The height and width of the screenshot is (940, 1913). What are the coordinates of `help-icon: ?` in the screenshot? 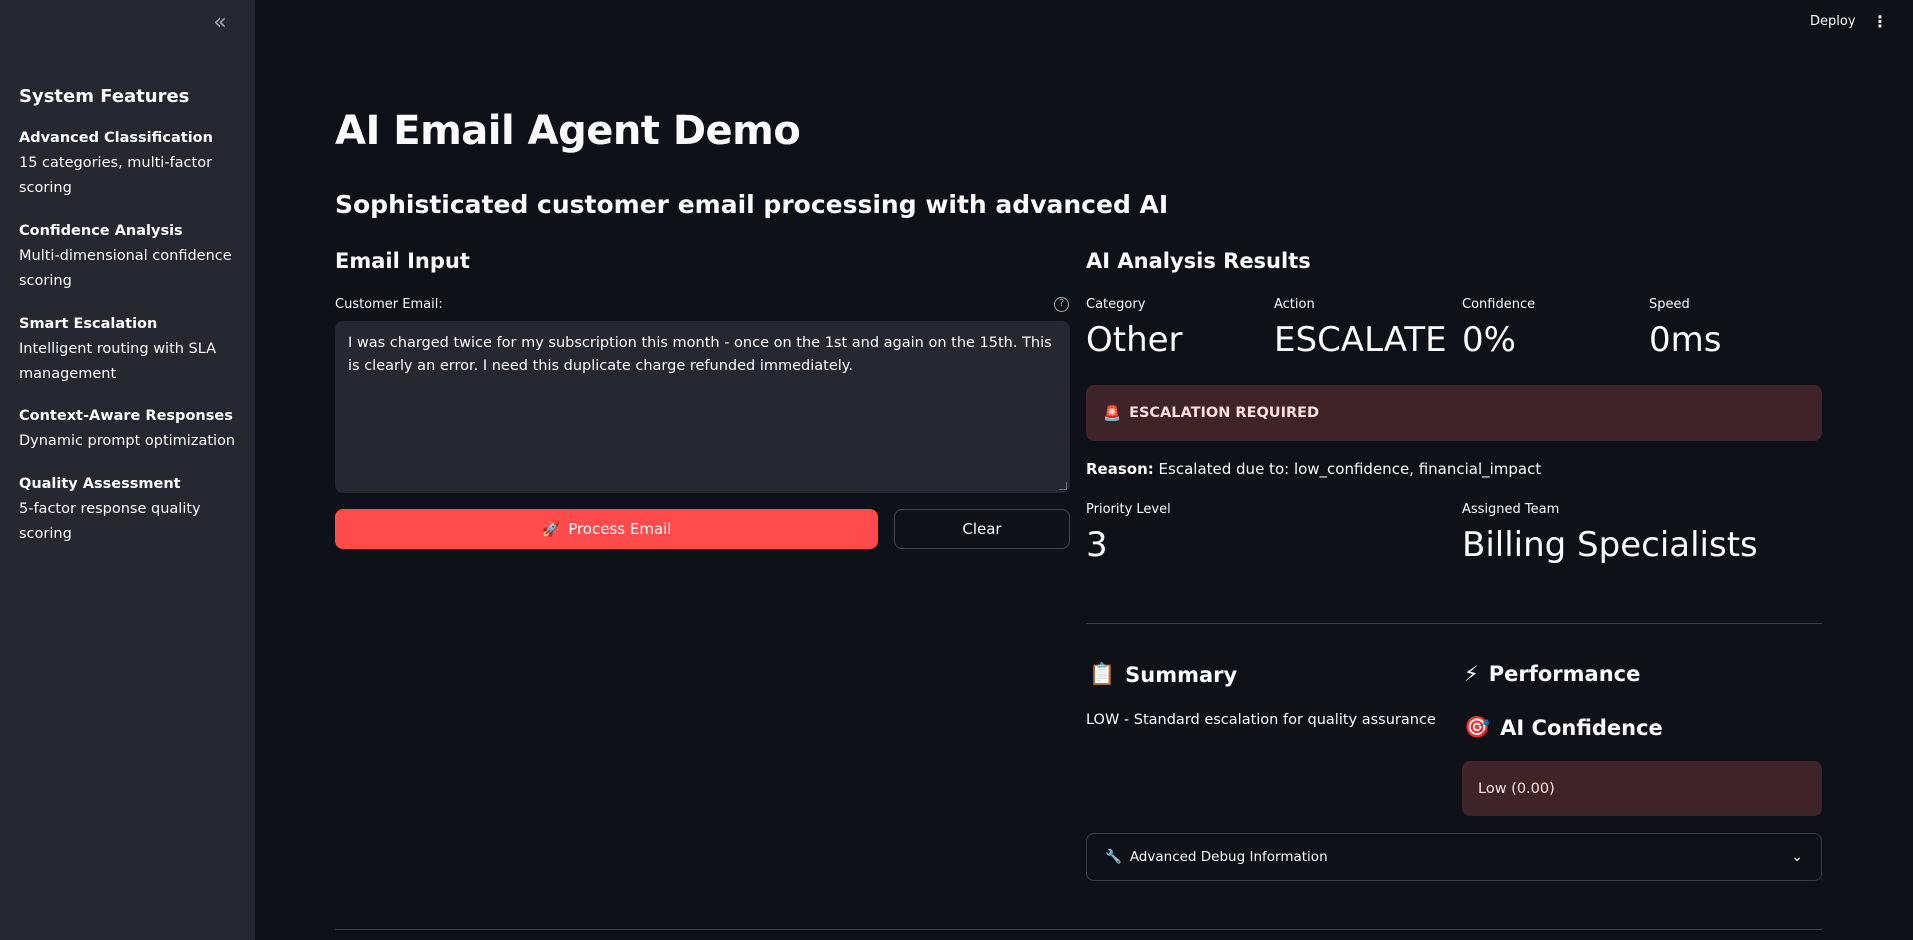 It's located at (1061, 304).